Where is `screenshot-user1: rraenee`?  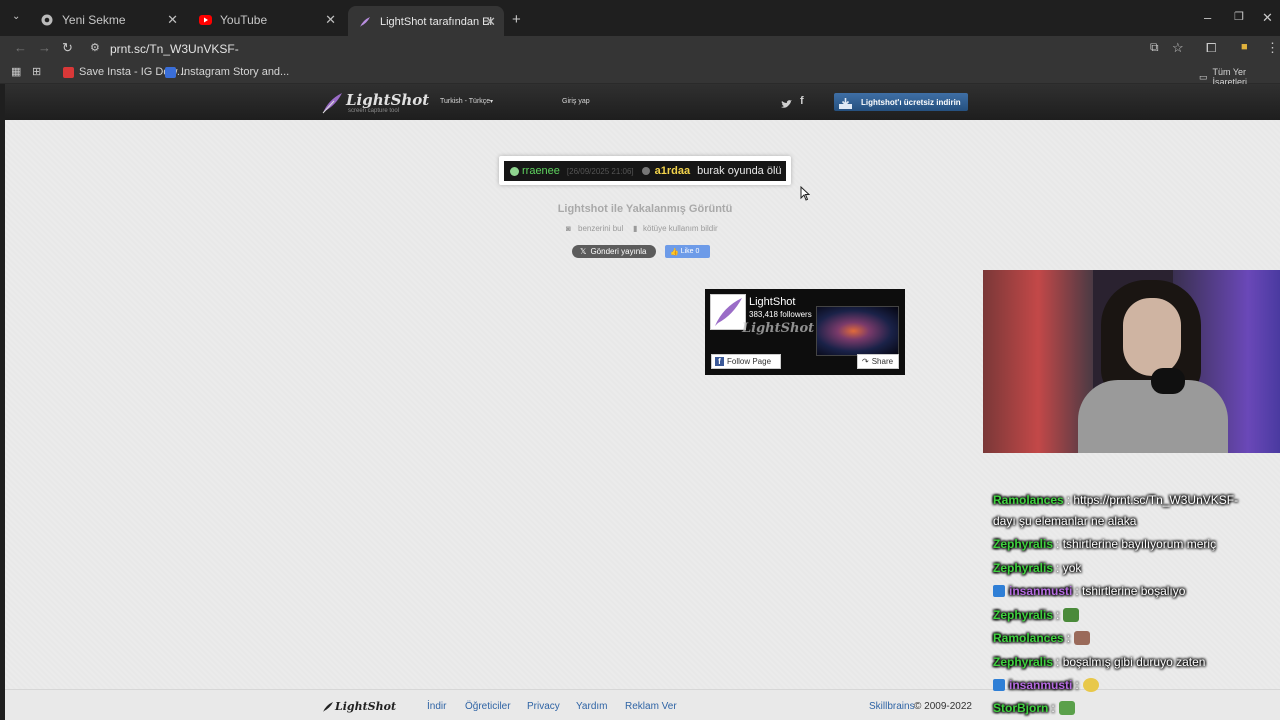 screenshot-user1: rraenee is located at coordinates (541, 171).